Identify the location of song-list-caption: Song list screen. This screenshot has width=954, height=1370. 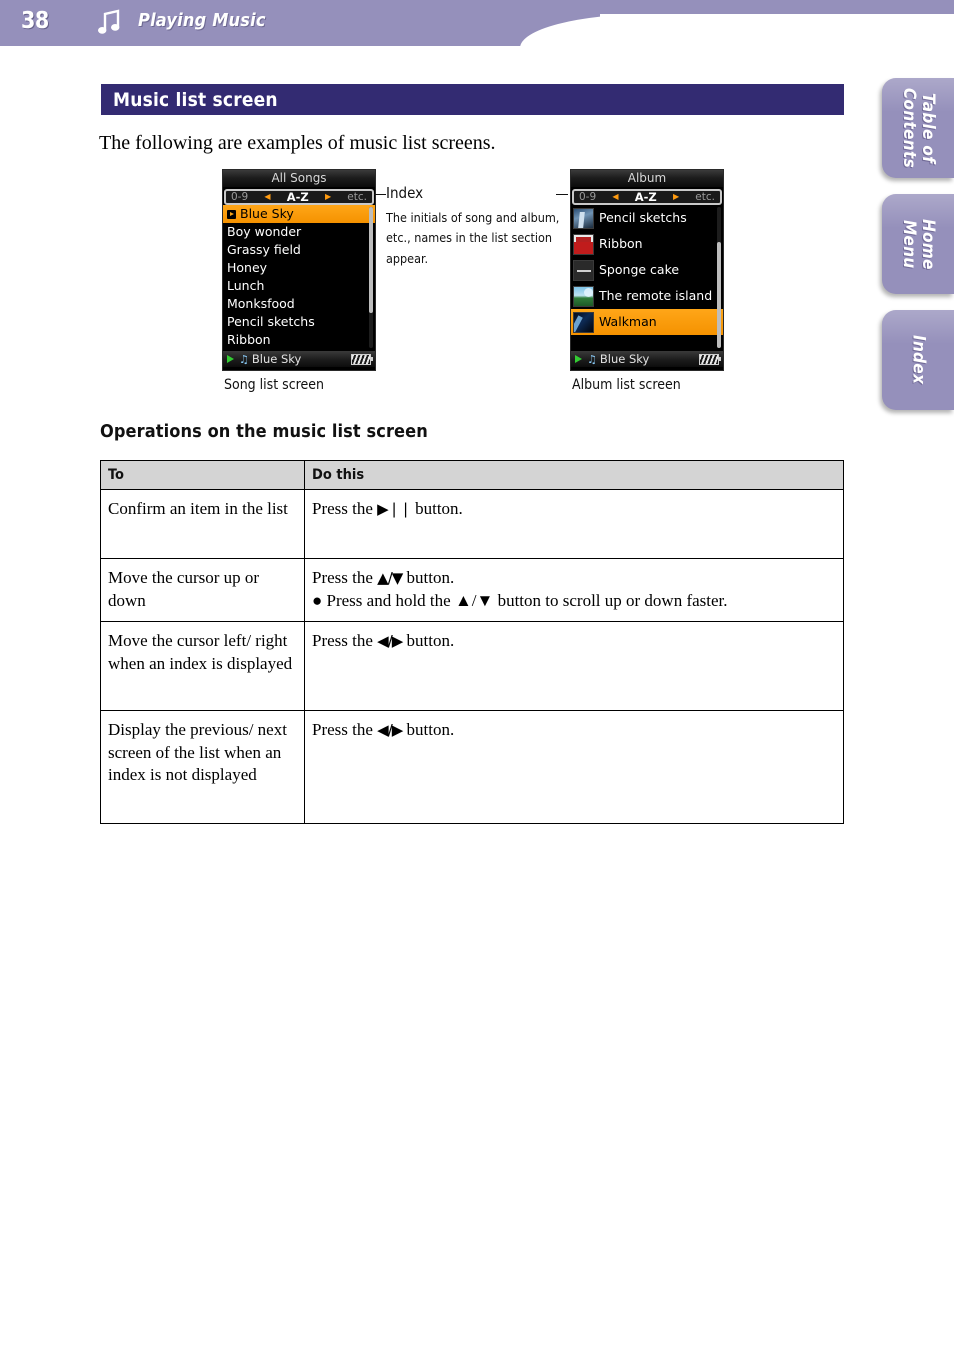
(274, 385).